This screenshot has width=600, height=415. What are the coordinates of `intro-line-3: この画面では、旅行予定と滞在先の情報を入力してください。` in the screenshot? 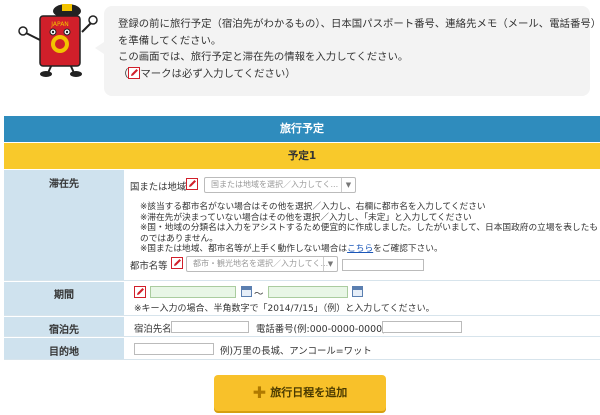 It's located at (263, 57).